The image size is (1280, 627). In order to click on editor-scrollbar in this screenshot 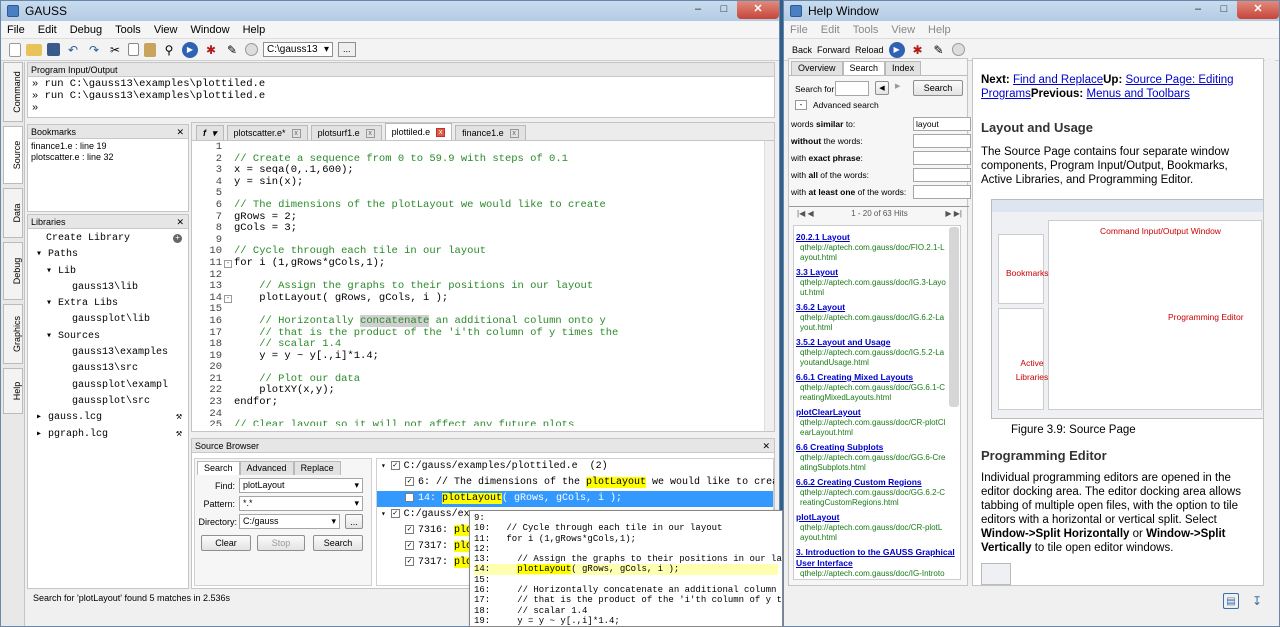, I will do `click(769, 286)`.